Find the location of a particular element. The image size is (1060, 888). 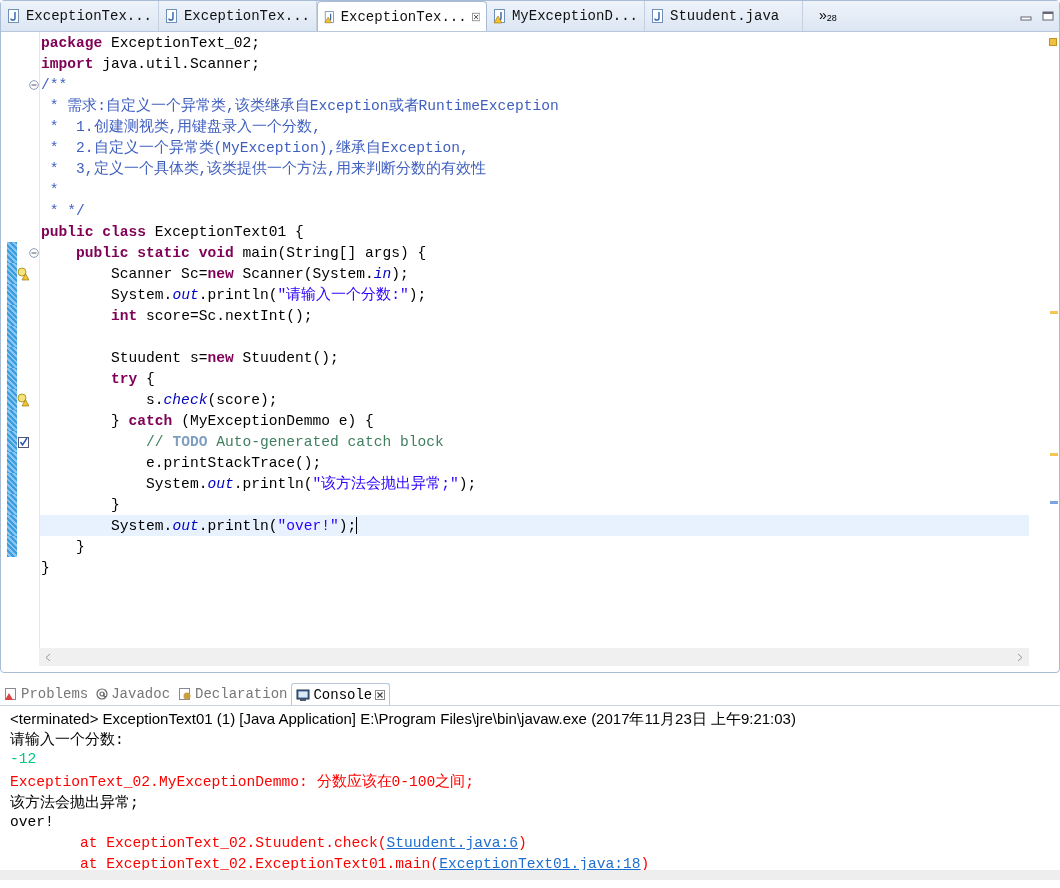

code-line: e.printStackTrace(); is located at coordinates (233, 462).